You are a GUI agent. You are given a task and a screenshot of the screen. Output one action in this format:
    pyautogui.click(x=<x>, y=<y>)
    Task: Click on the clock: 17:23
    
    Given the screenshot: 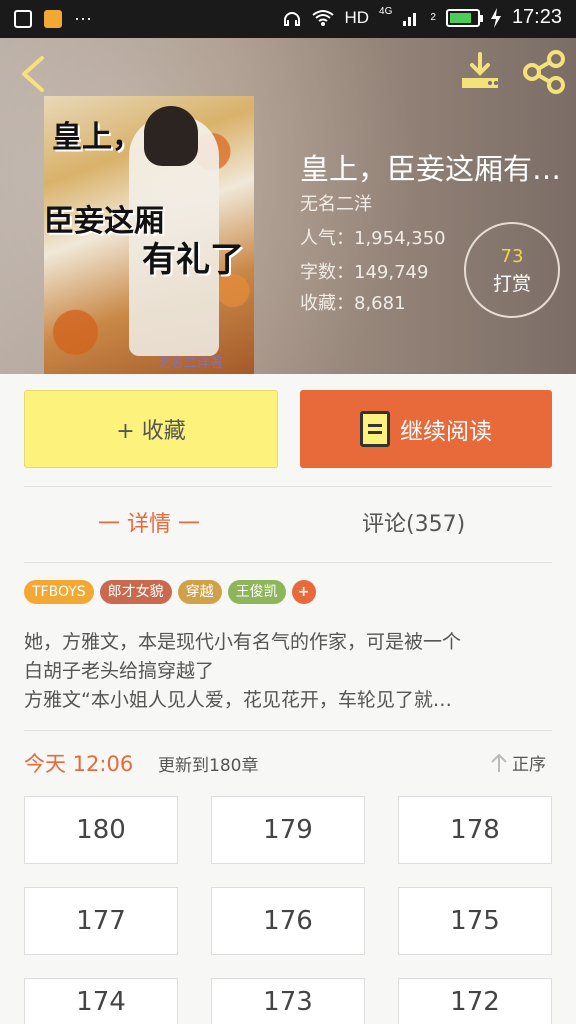 What is the action you would take?
    pyautogui.click(x=536, y=17)
    